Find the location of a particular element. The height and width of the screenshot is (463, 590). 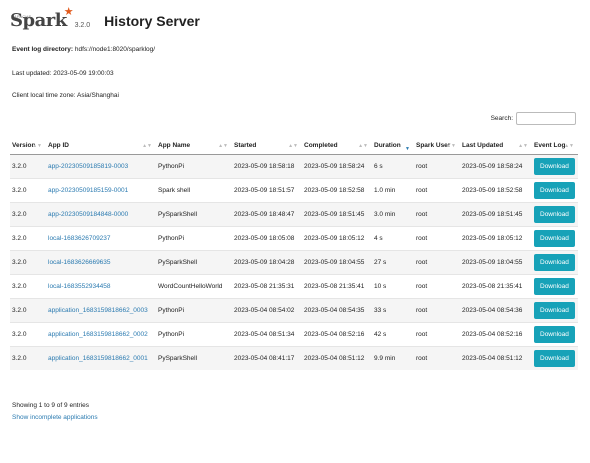

cell-app-id: local-1683552934458 is located at coordinates (101, 286).